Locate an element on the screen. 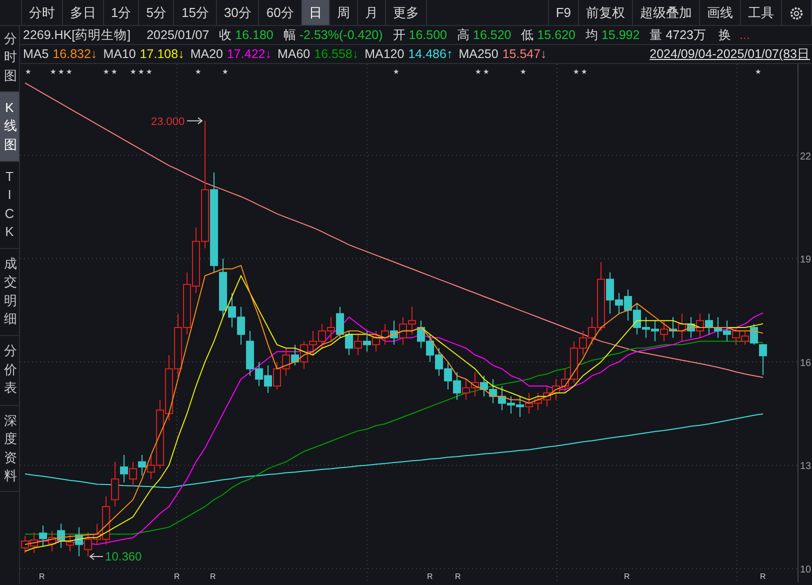  axis-label: 22 is located at coordinates (806, 156).